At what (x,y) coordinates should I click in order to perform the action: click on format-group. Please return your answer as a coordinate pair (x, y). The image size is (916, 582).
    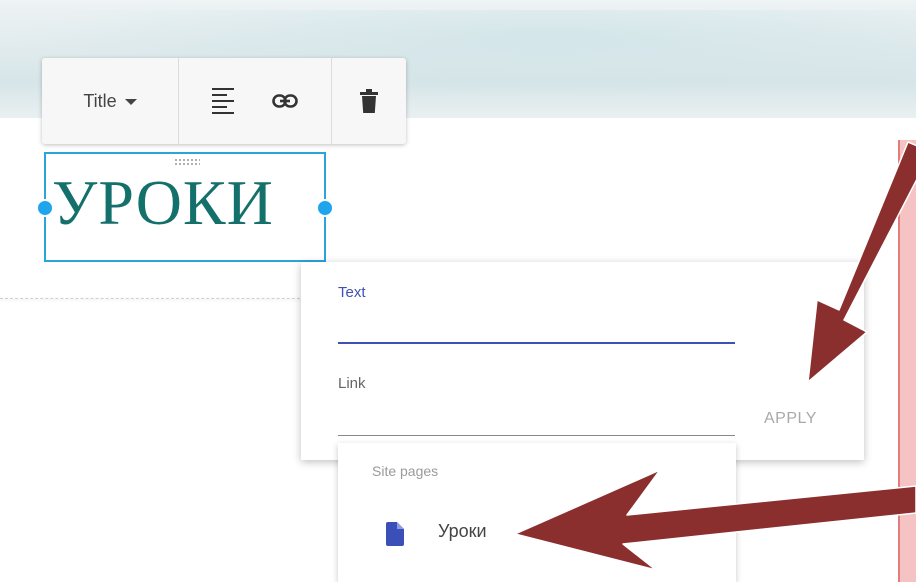
    Looking at the image, I should click on (255, 101).